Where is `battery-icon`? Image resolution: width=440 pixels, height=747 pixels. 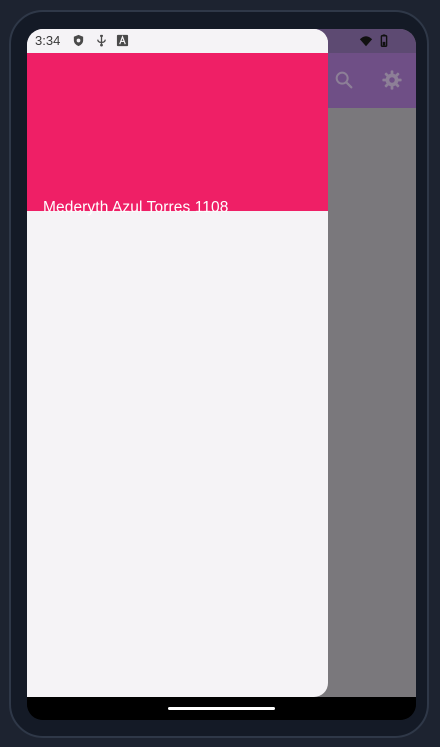
battery-icon is located at coordinates (384, 40).